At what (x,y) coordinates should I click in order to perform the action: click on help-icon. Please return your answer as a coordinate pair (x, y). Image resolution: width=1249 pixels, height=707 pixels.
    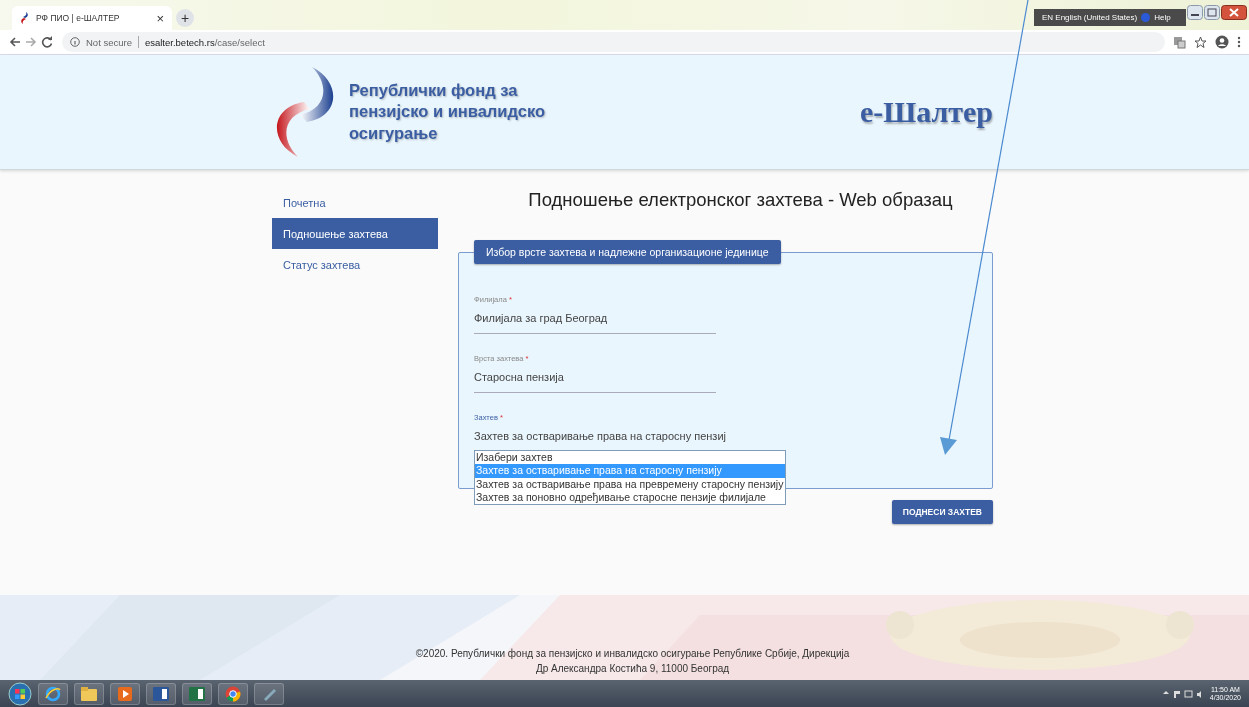
    Looking at the image, I should click on (1146, 17).